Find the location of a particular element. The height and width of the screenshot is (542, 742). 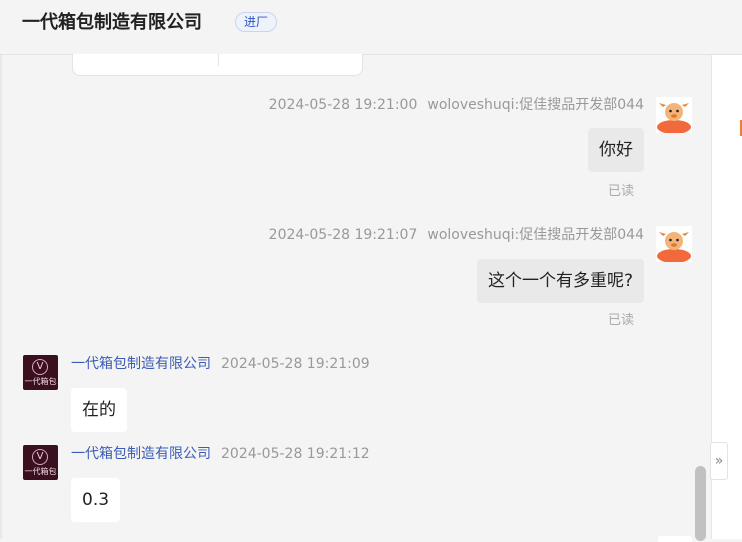

message-bubble: 你好 is located at coordinates (616, 150).